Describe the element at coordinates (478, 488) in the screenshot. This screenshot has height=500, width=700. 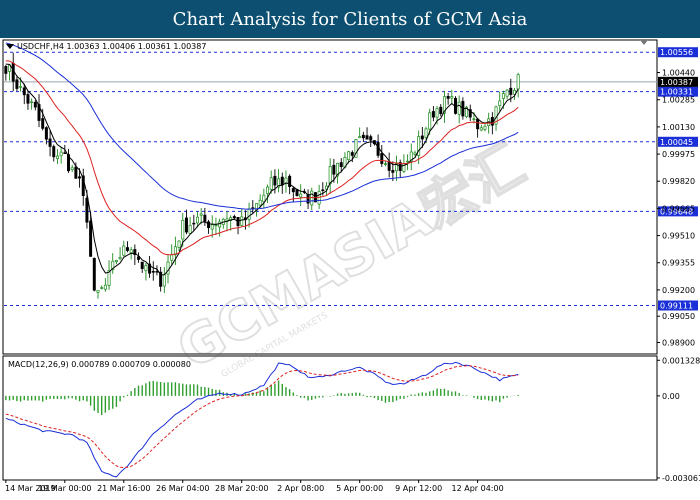
I see `time-tick-label: 12 Apr 04:00` at that location.